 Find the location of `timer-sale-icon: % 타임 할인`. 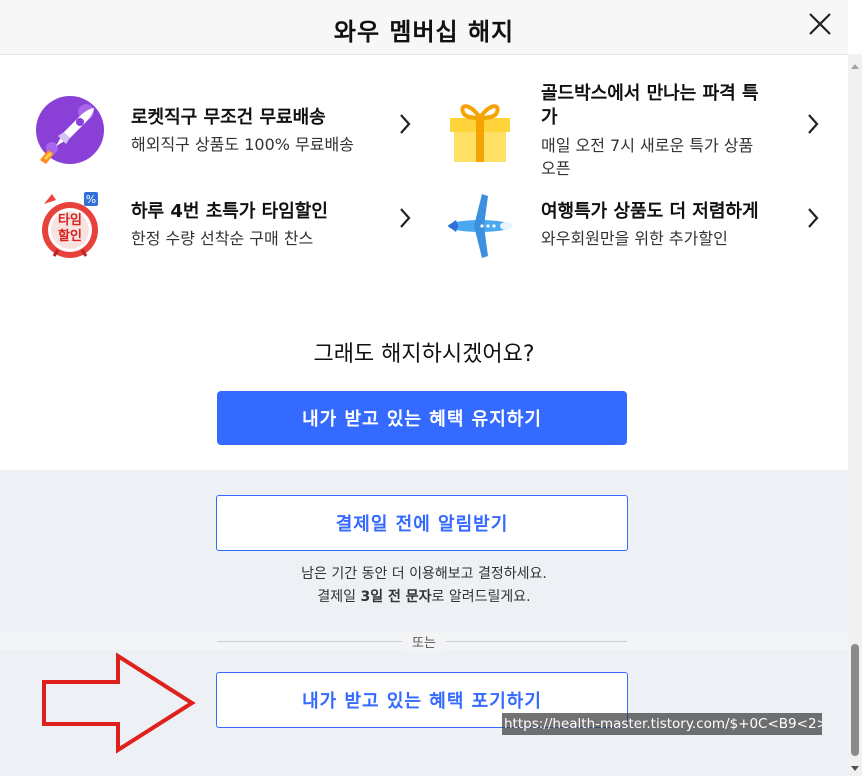

timer-sale-icon: % 타임 할인 is located at coordinates (70, 226).